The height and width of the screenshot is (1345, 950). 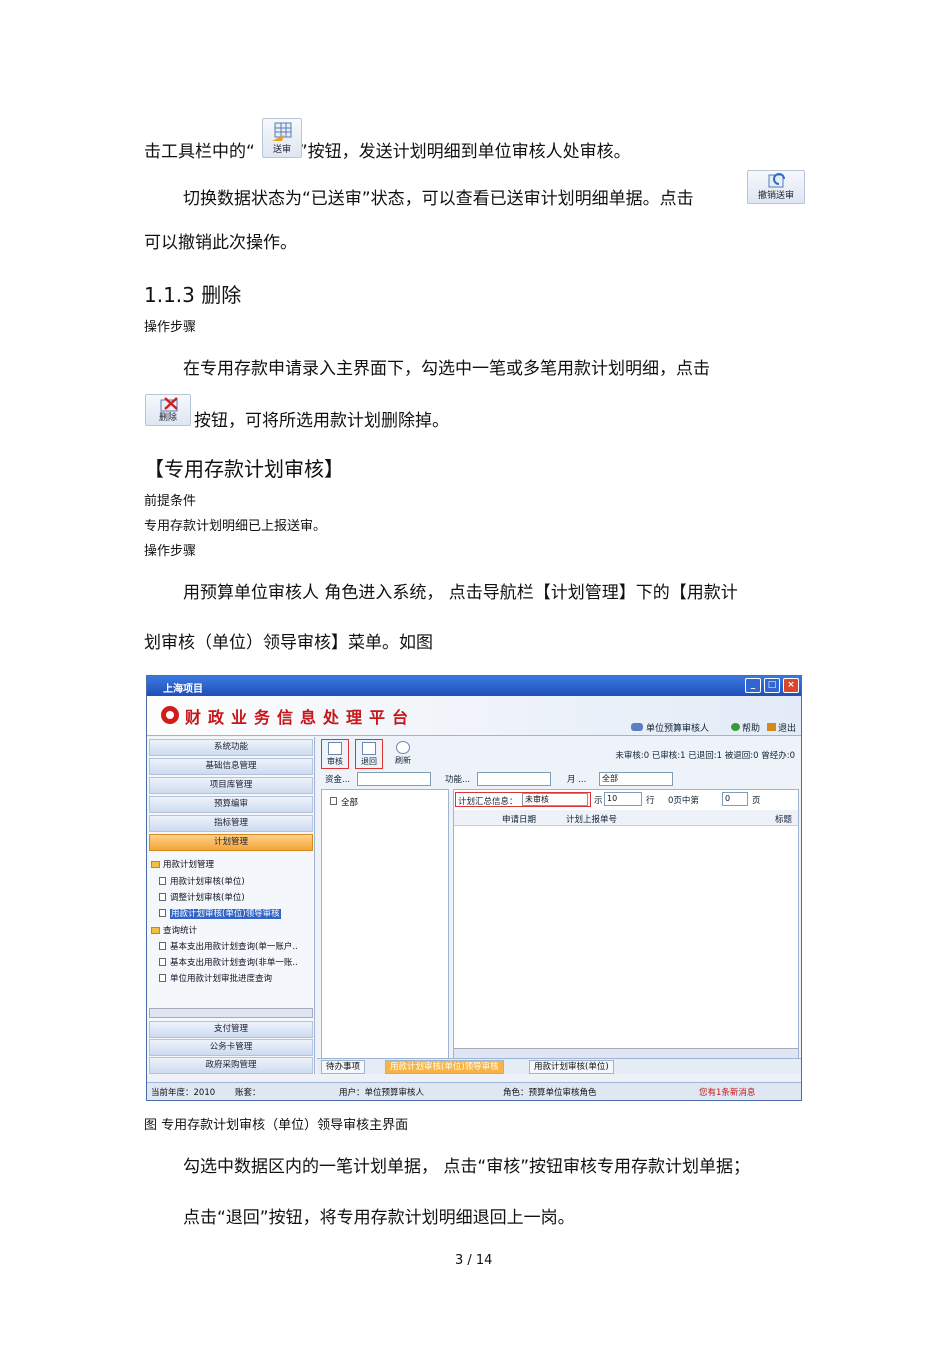 What do you see at coordinates (231, 1029) in the screenshot?
I see `menu-payment: 支付管理` at bounding box center [231, 1029].